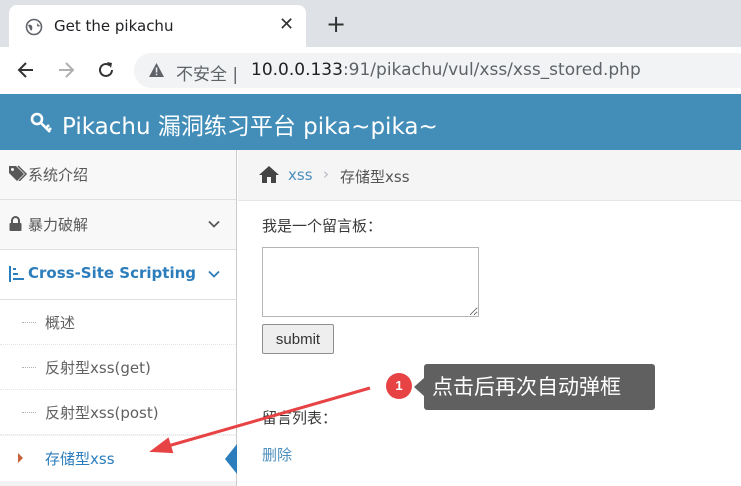  What do you see at coordinates (539, 387) in the screenshot?
I see `annotation-callout: 点击后再次自动弹框` at bounding box center [539, 387].